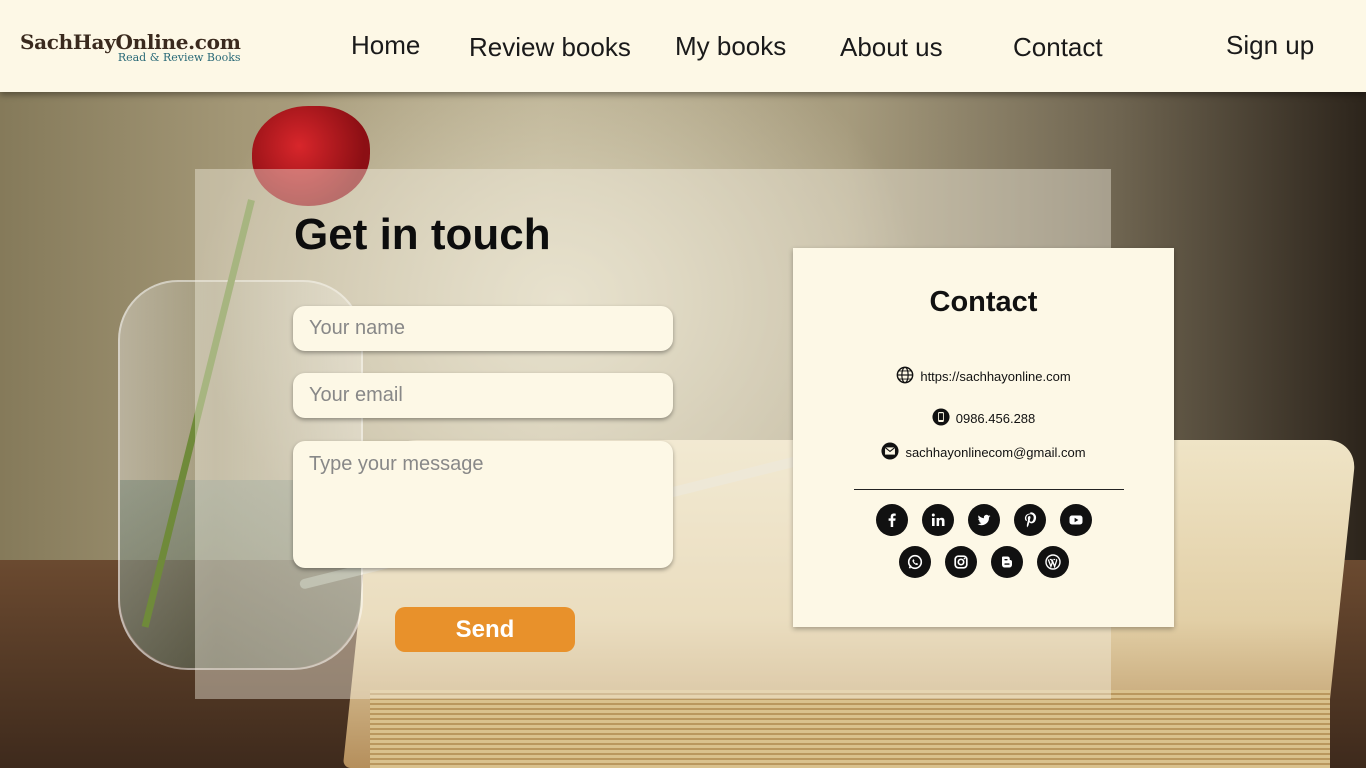 This screenshot has height=768, width=1366. Describe the element at coordinates (995, 452) in the screenshot. I see `email-link: sachhayonlinecom@gmail.com` at that location.